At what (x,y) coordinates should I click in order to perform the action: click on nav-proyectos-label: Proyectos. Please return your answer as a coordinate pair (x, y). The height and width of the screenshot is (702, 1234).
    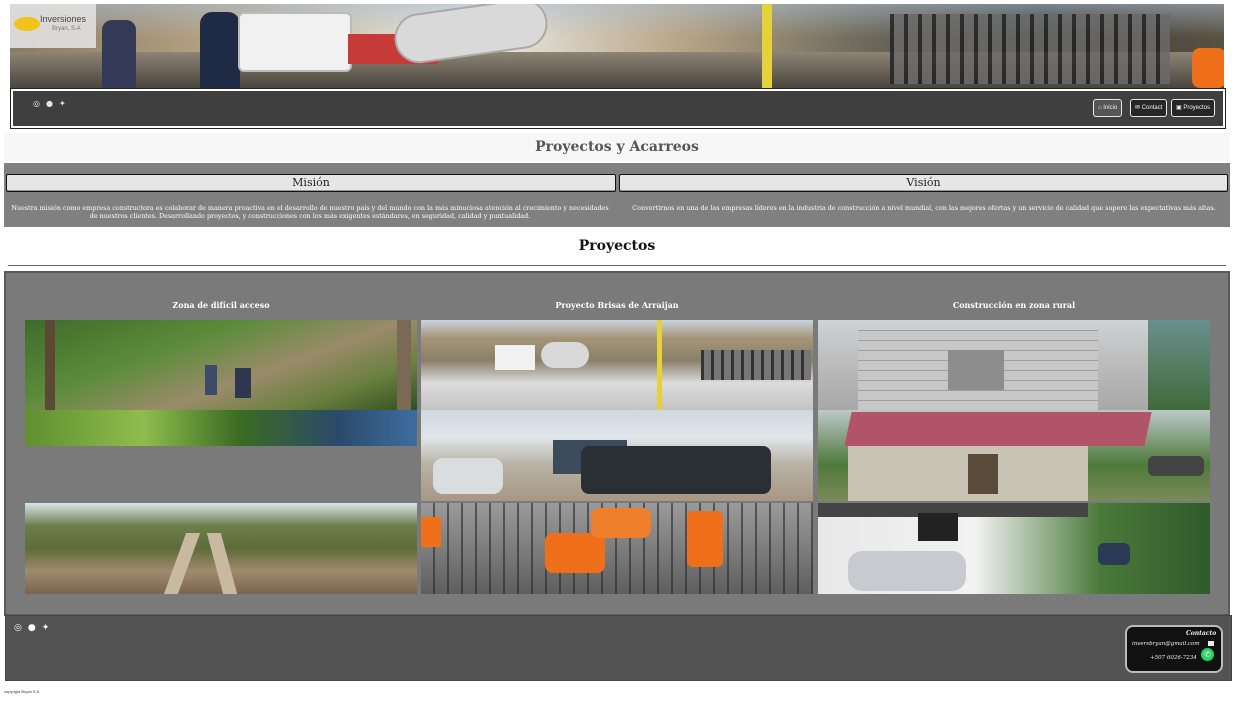
    Looking at the image, I should click on (1197, 108).